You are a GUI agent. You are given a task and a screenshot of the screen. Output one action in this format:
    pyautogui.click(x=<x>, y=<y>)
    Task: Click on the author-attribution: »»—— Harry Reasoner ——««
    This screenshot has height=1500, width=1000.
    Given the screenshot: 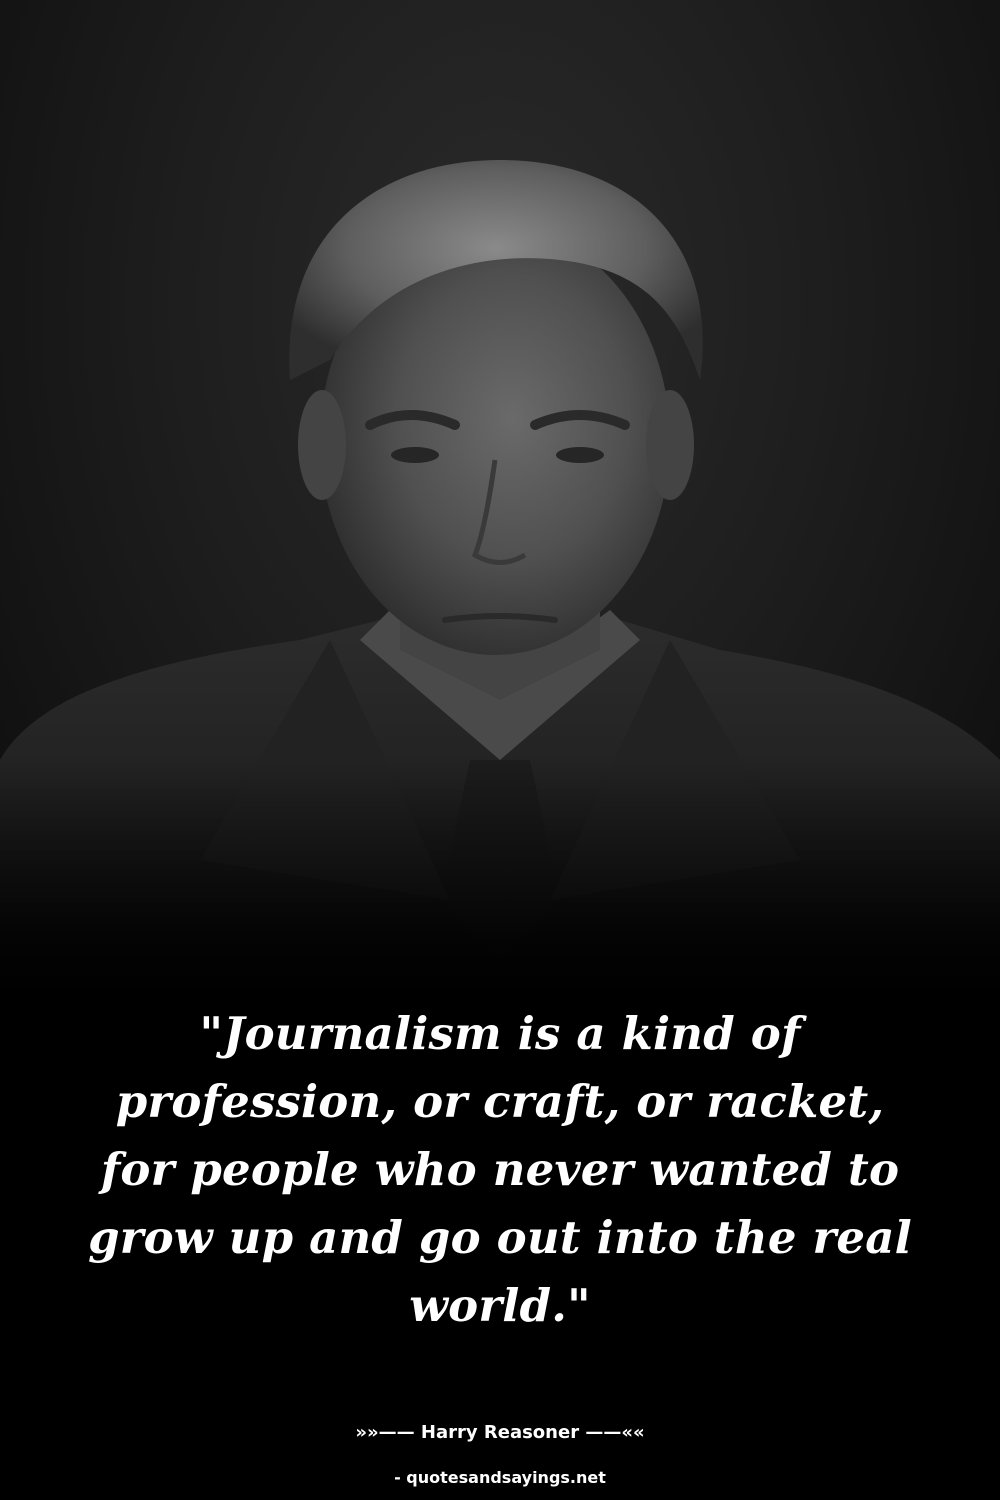 What is the action you would take?
    pyautogui.click(x=500, y=1432)
    